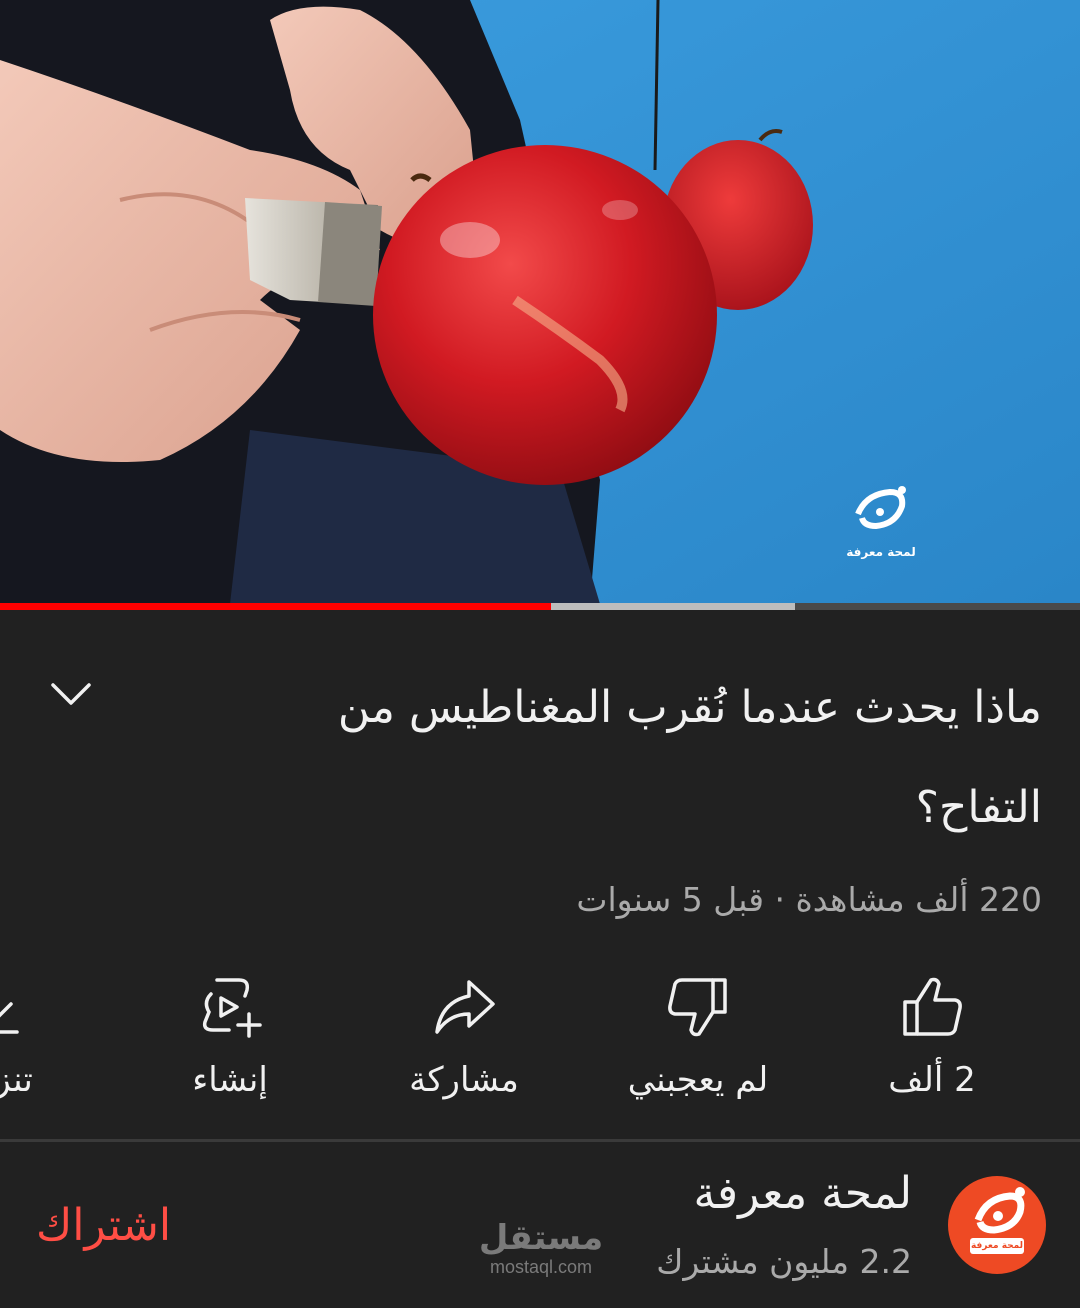 This screenshot has width=1080, height=1308. I want to click on share-arrow-icon, so click(465, 1007).